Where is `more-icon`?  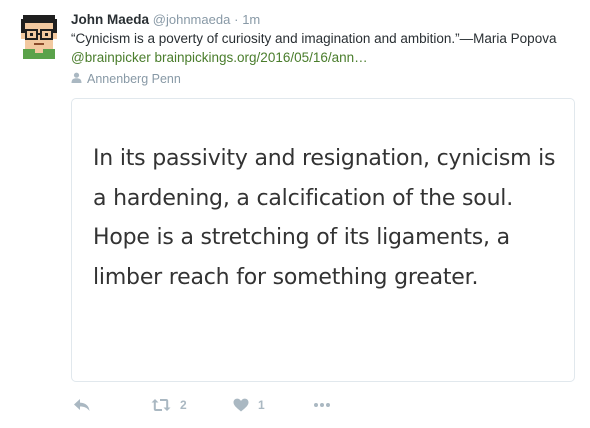
more-icon is located at coordinates (322, 405).